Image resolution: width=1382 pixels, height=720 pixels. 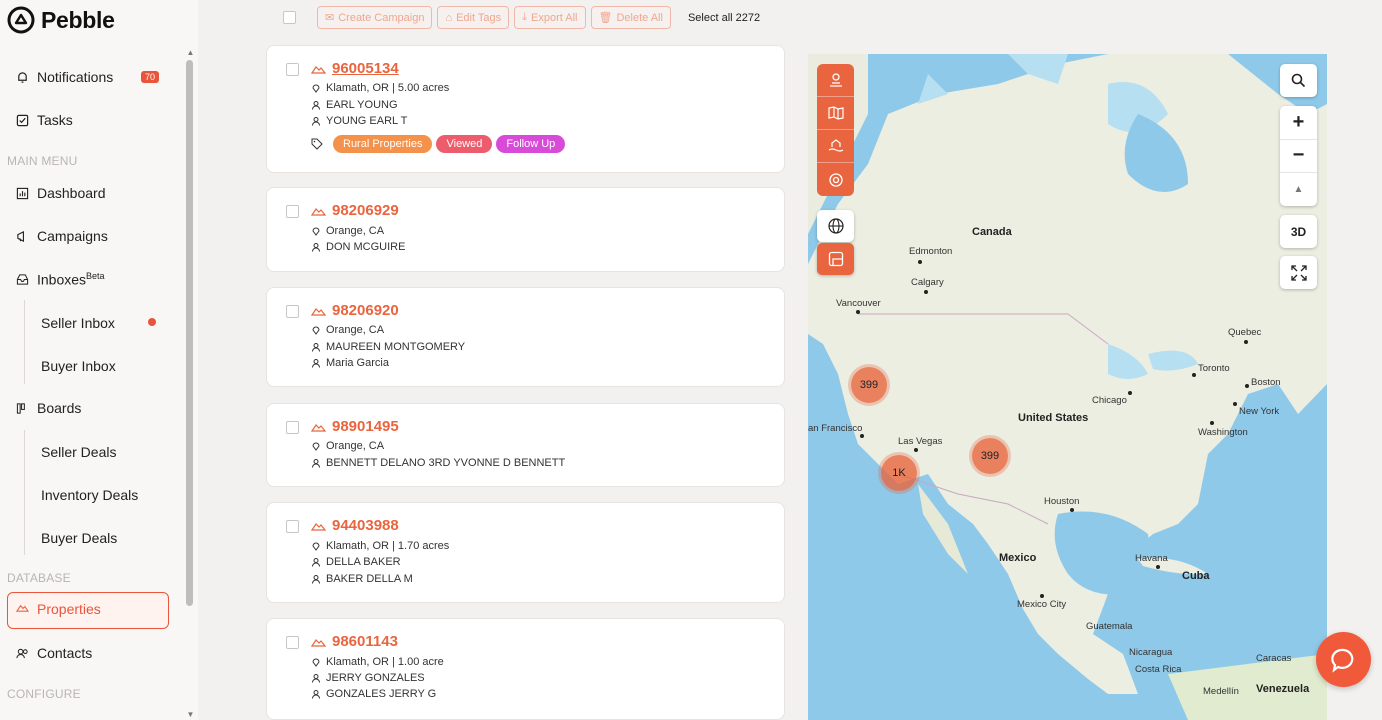 What do you see at coordinates (95, 275) in the screenshot?
I see `beta-tag: Beta` at bounding box center [95, 275].